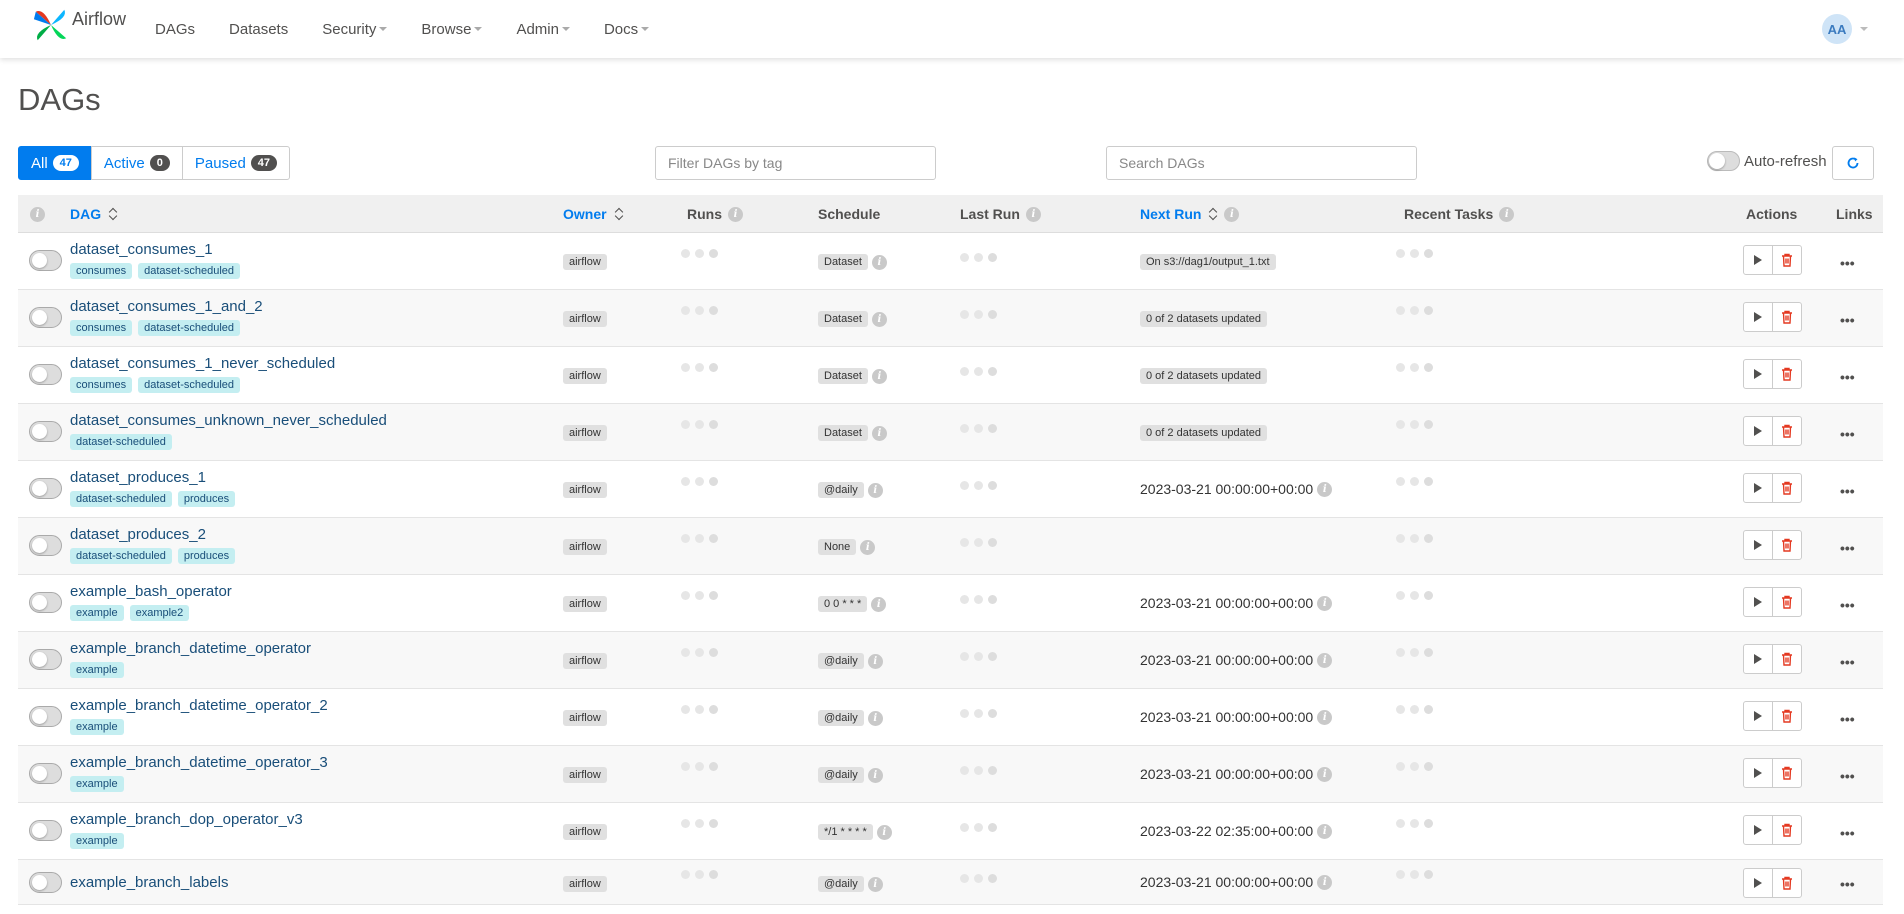 The height and width of the screenshot is (914, 1904). What do you see at coordinates (795, 163) in the screenshot?
I see `tag-filter-input` at bounding box center [795, 163].